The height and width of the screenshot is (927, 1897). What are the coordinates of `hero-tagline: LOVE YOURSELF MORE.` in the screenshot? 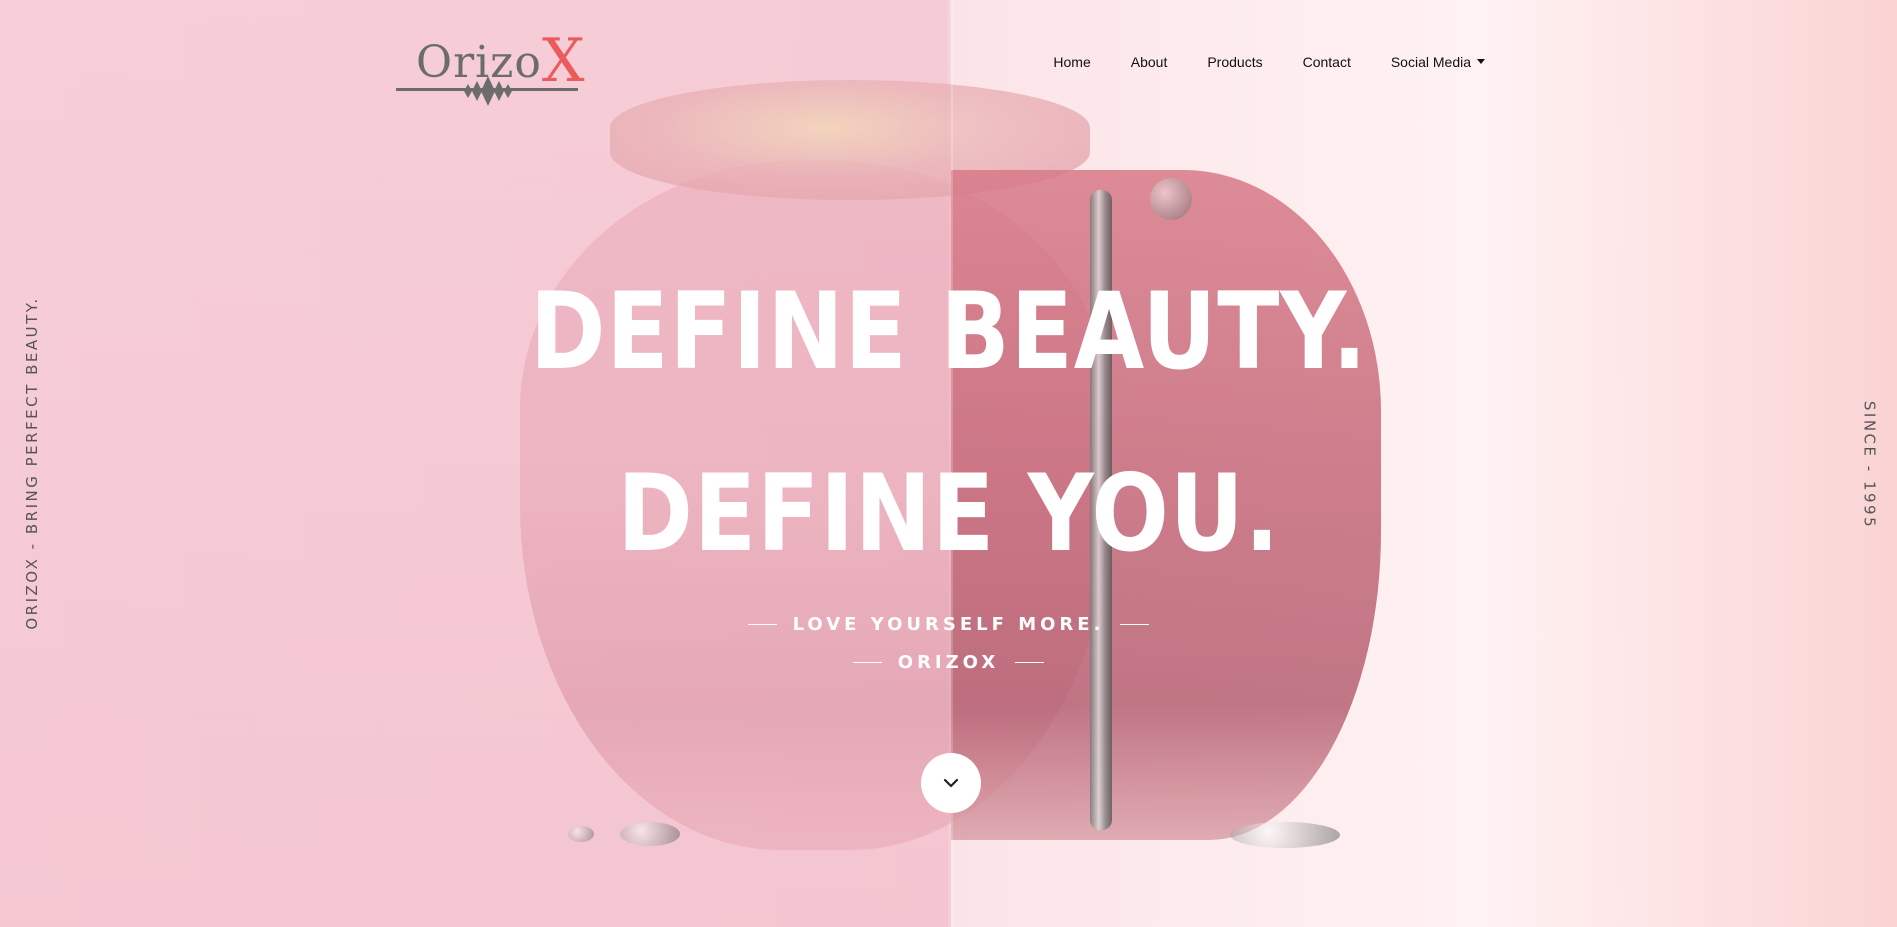 It's located at (948, 624).